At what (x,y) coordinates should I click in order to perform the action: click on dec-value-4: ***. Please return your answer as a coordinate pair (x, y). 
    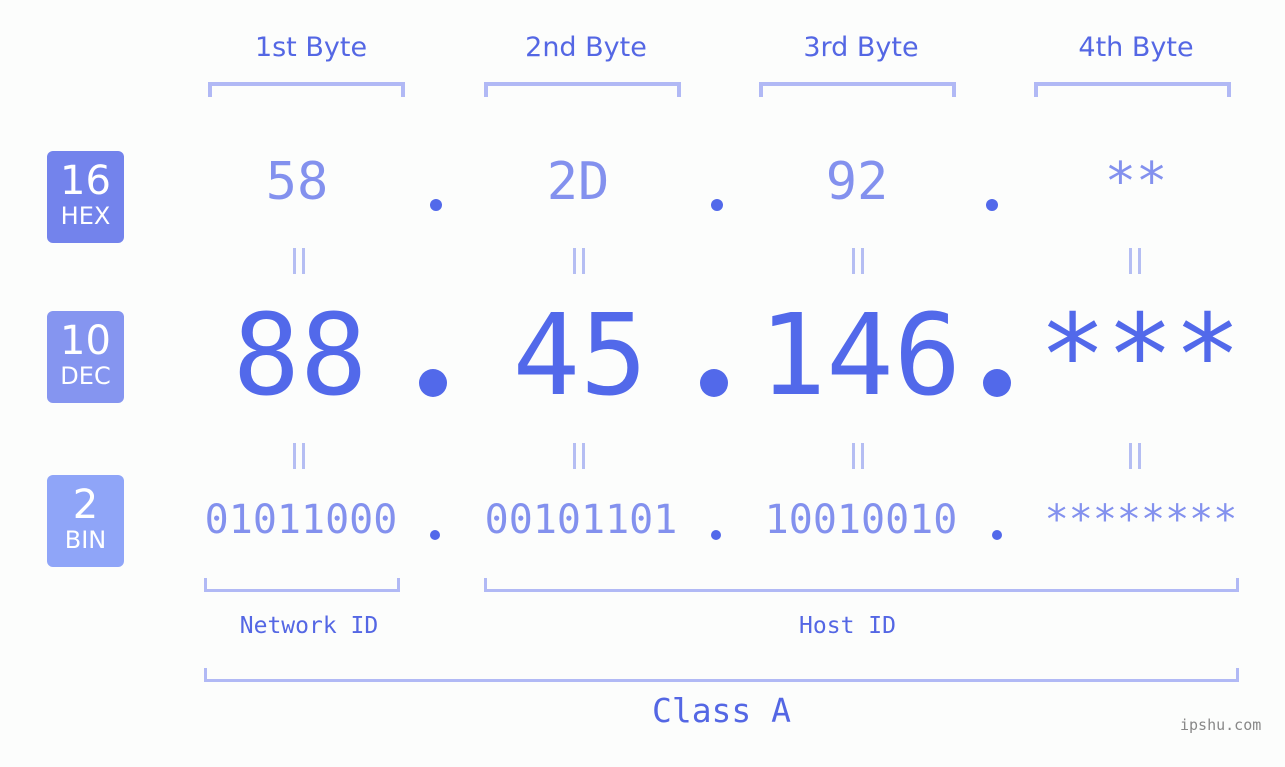
    Looking at the image, I should click on (1140, 356).